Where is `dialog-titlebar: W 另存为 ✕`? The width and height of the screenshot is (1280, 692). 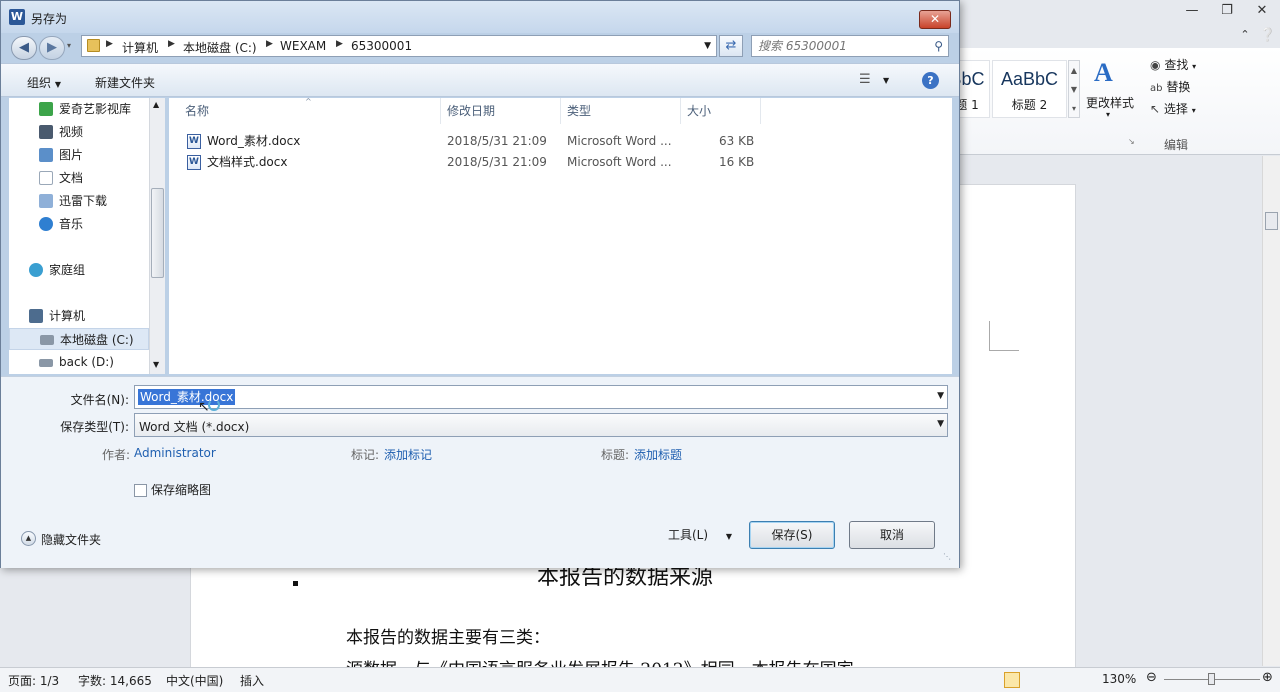
dialog-titlebar: W 另存为 ✕ is located at coordinates (480, 17).